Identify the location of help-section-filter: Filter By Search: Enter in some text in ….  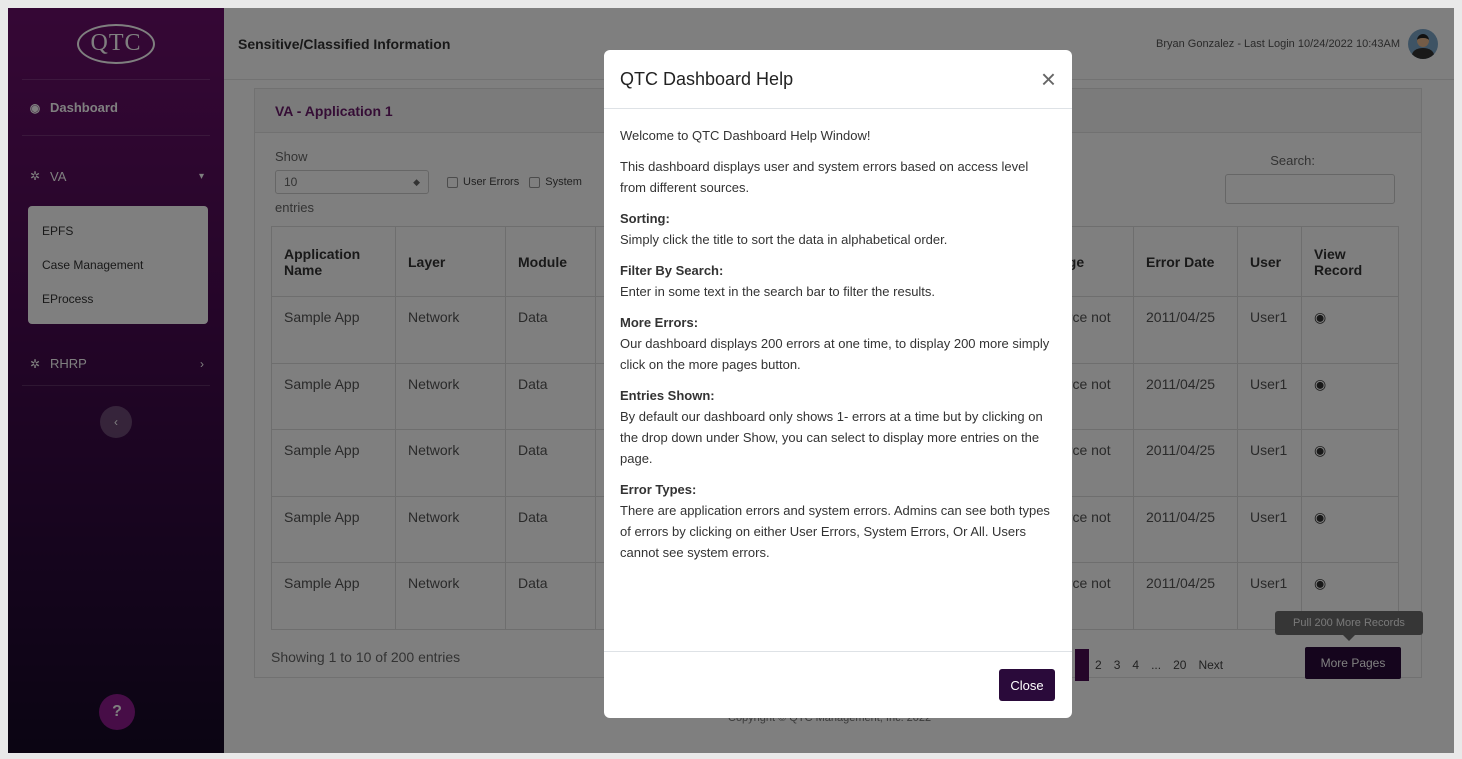
(838, 281).